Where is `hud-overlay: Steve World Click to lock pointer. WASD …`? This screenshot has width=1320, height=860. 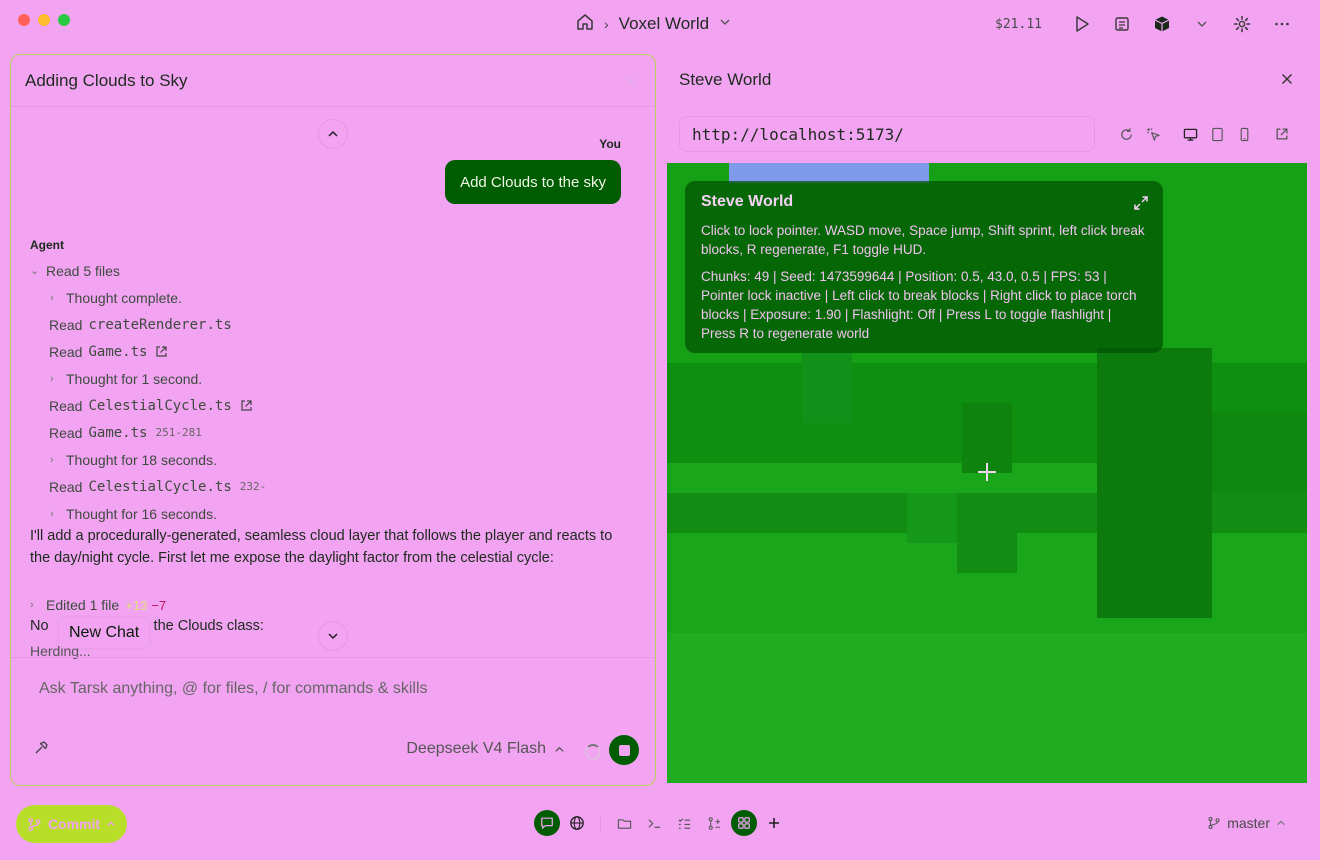
hud-overlay: Steve World Click to lock pointer. WASD … is located at coordinates (924, 267).